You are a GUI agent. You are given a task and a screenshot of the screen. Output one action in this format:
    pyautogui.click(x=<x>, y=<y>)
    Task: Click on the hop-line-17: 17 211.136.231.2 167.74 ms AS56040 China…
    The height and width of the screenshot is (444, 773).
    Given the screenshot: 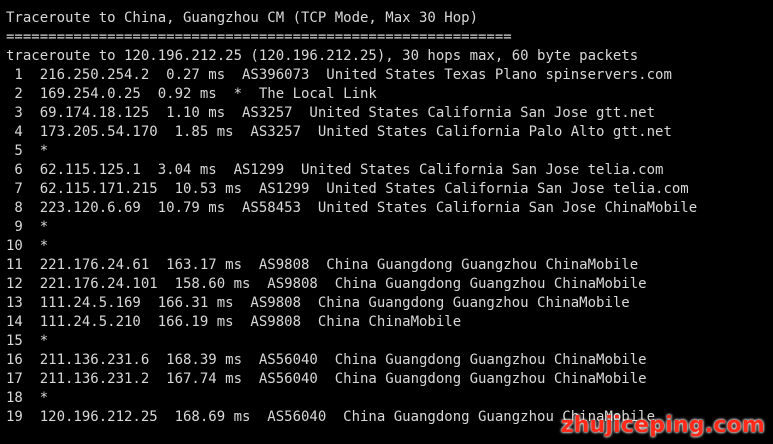 What is the action you would take?
    pyautogui.click(x=326, y=379)
    